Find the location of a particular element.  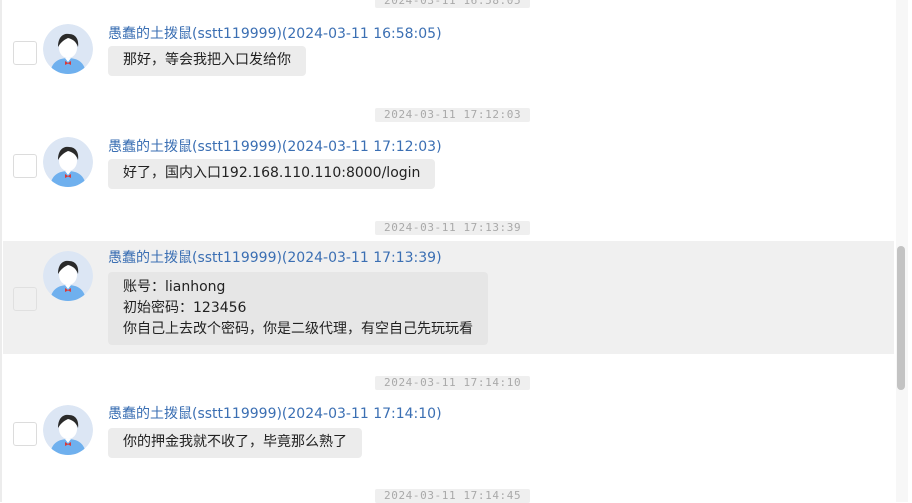

scrollbar-thumb is located at coordinates (901, 318).